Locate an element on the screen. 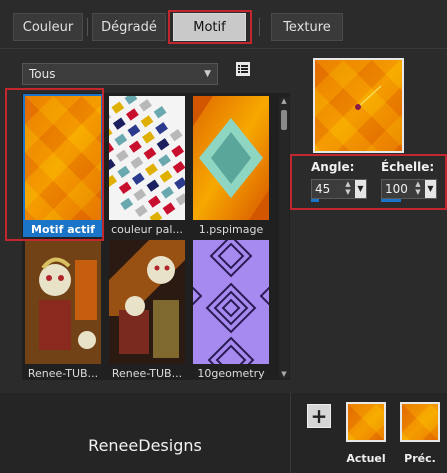  scale-slider is located at coordinates (391, 200).